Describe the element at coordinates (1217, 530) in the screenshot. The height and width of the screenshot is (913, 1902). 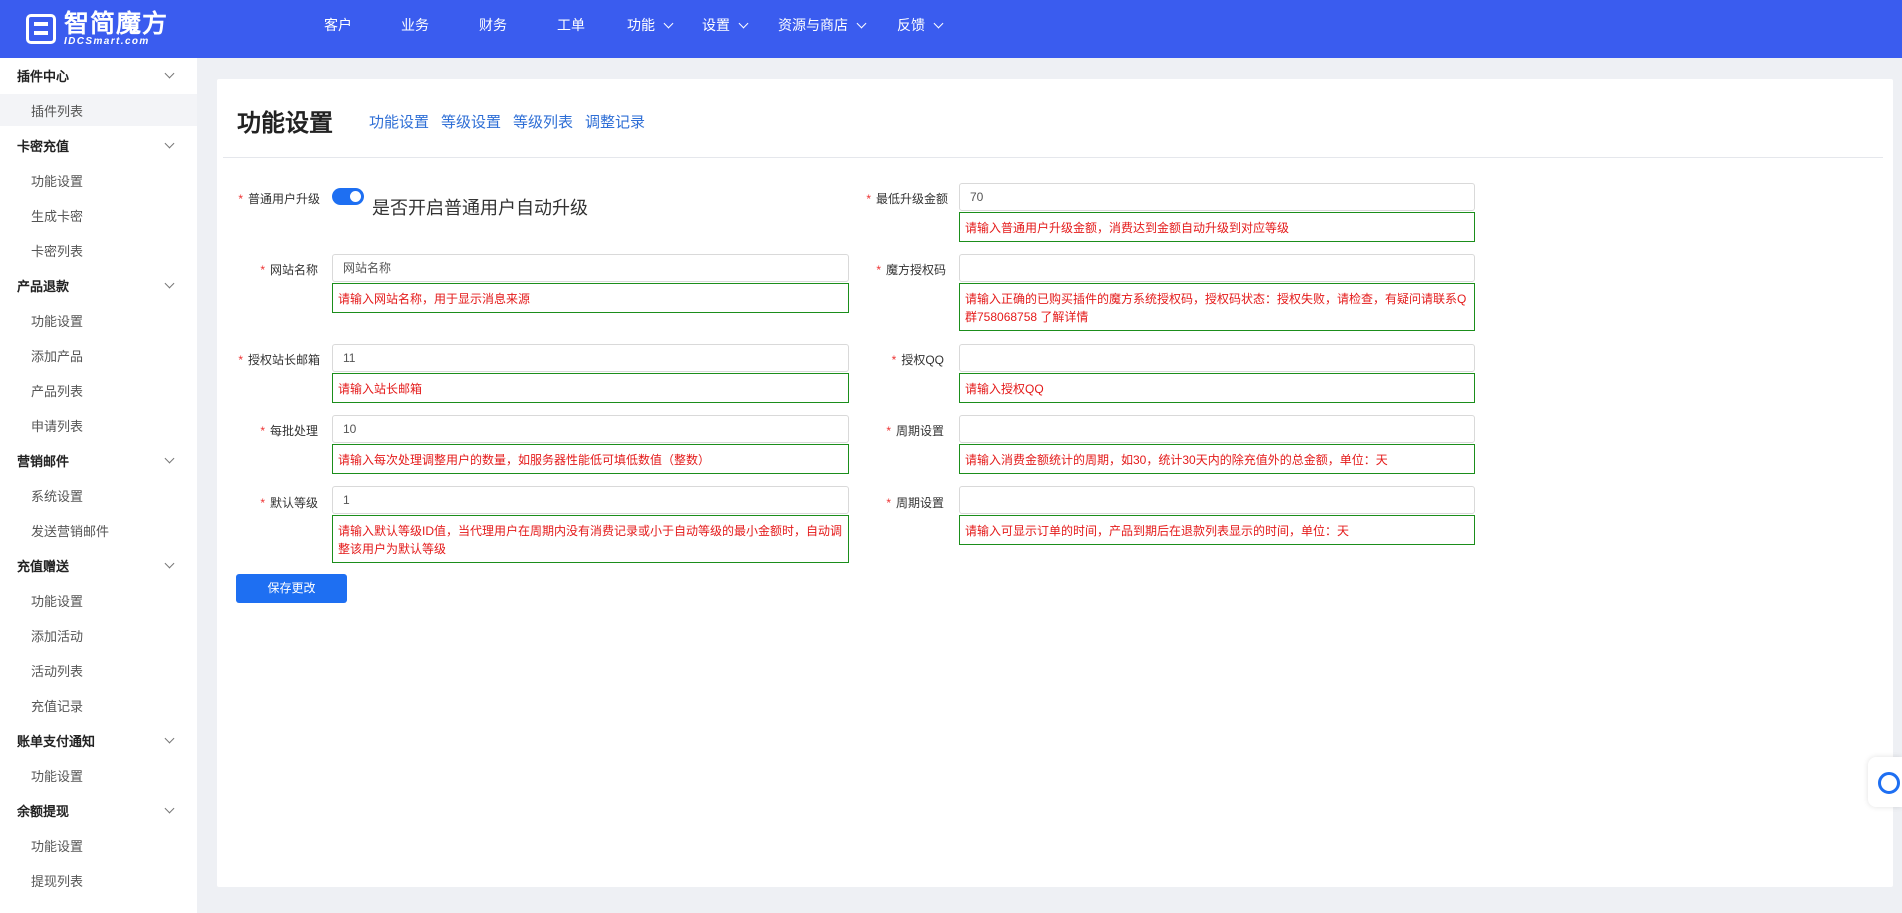
I see `order-period-hint: 请输入可显示订单的时间，产品到期后在退款列表显示的时间，单位：天` at that location.